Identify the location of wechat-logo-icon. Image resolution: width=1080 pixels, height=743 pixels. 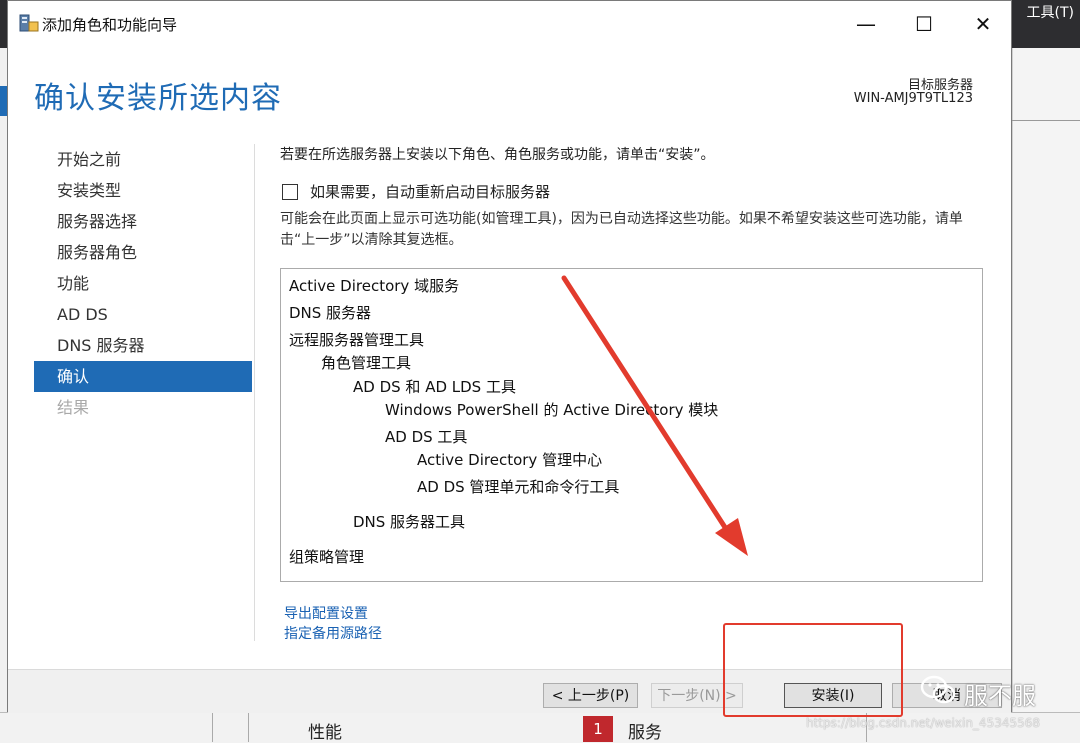
(938, 689).